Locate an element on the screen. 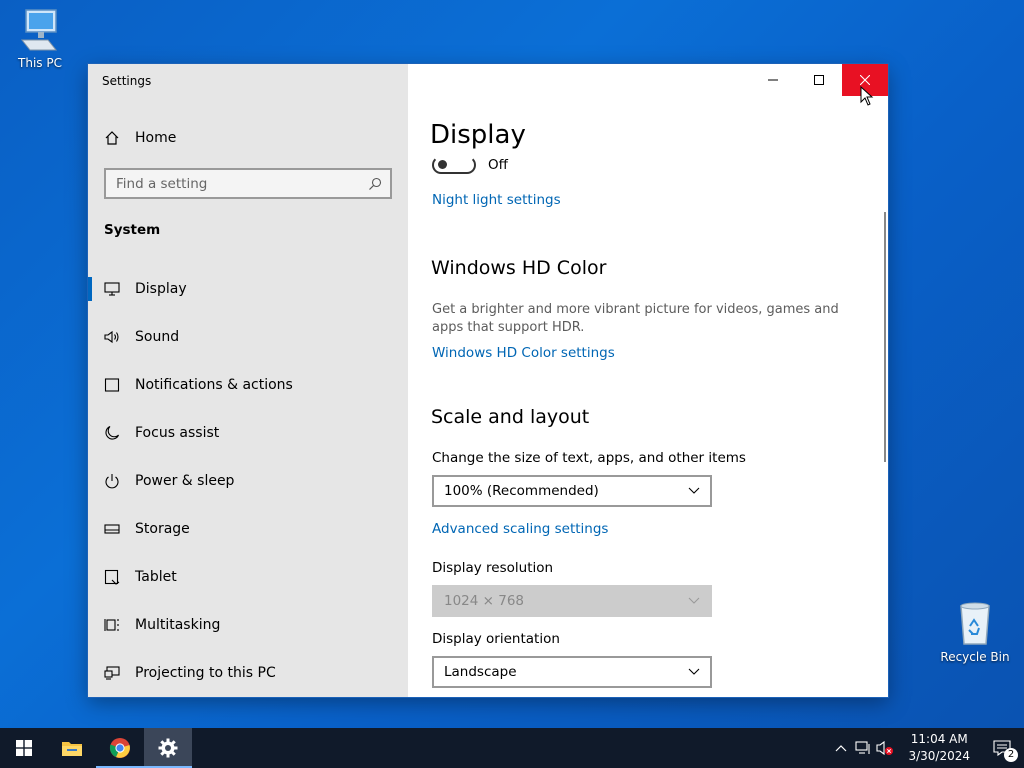 The image size is (1024, 768). scale-layout-heading: Scale and layout is located at coordinates (510, 417).